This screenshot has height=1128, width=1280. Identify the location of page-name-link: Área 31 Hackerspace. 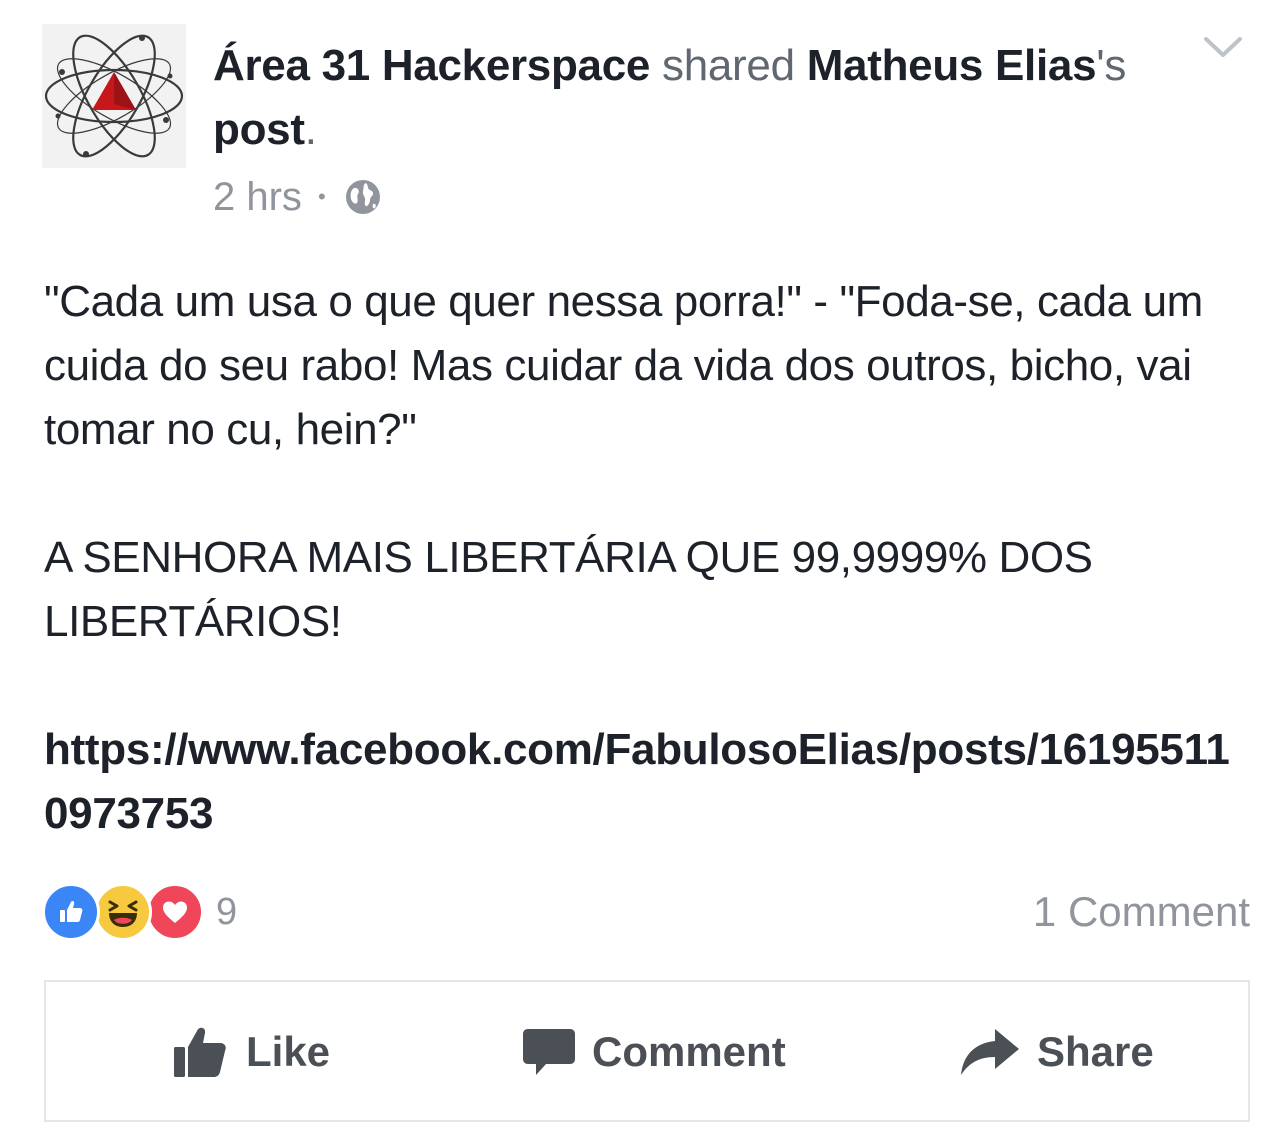
(431, 65).